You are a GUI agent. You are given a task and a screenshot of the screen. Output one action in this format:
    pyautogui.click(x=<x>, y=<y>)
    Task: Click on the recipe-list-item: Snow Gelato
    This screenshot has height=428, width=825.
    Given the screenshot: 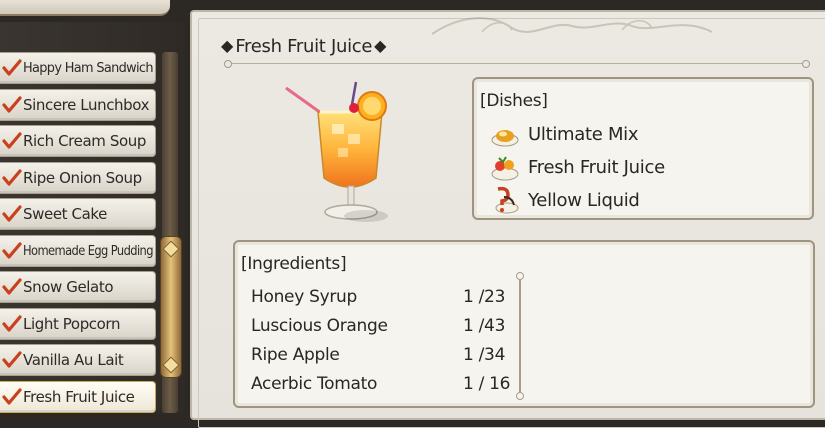 What is the action you would take?
    pyautogui.click(x=78, y=287)
    